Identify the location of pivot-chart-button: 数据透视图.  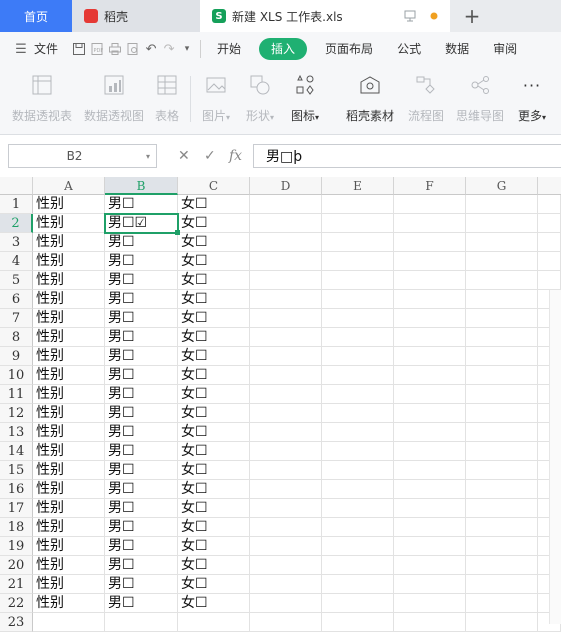
(114, 100).